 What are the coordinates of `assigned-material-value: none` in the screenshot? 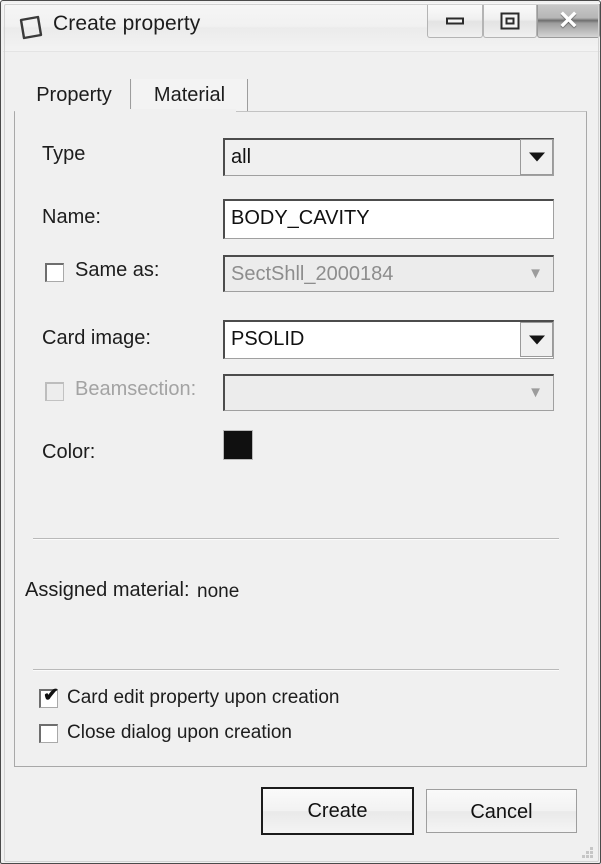 It's located at (218, 591).